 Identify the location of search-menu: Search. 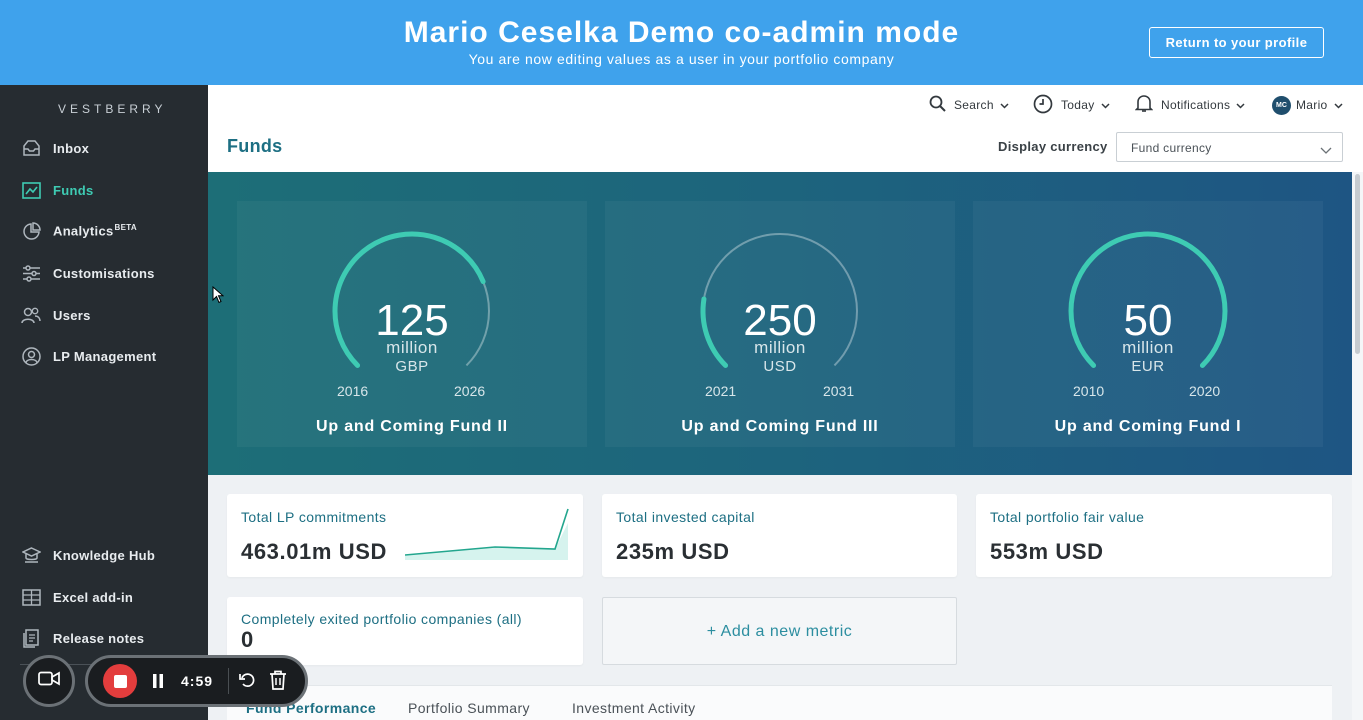
(969, 105).